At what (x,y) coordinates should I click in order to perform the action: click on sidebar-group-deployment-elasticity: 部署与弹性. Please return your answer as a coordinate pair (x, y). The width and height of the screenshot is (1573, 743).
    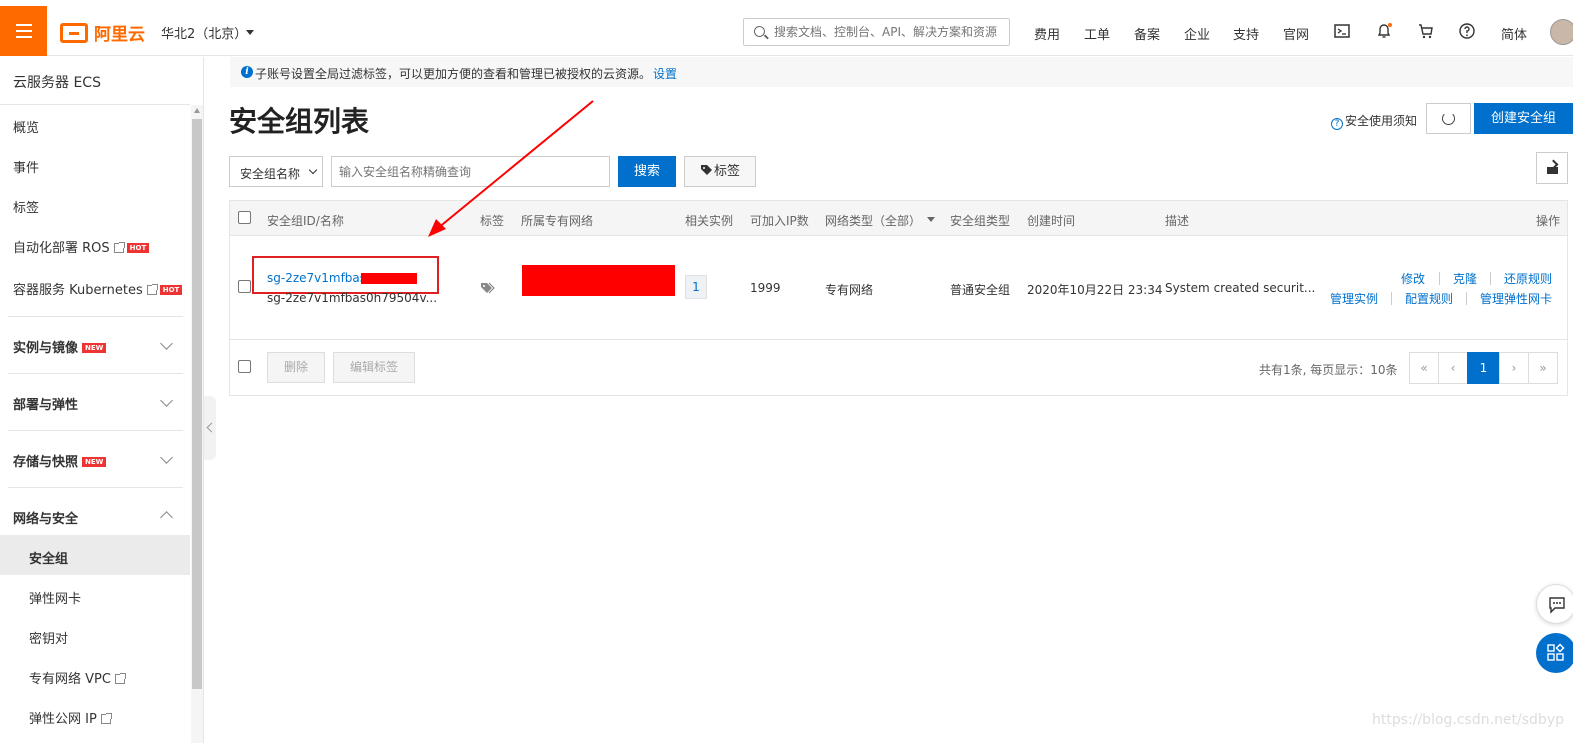
    Looking at the image, I should click on (45, 403).